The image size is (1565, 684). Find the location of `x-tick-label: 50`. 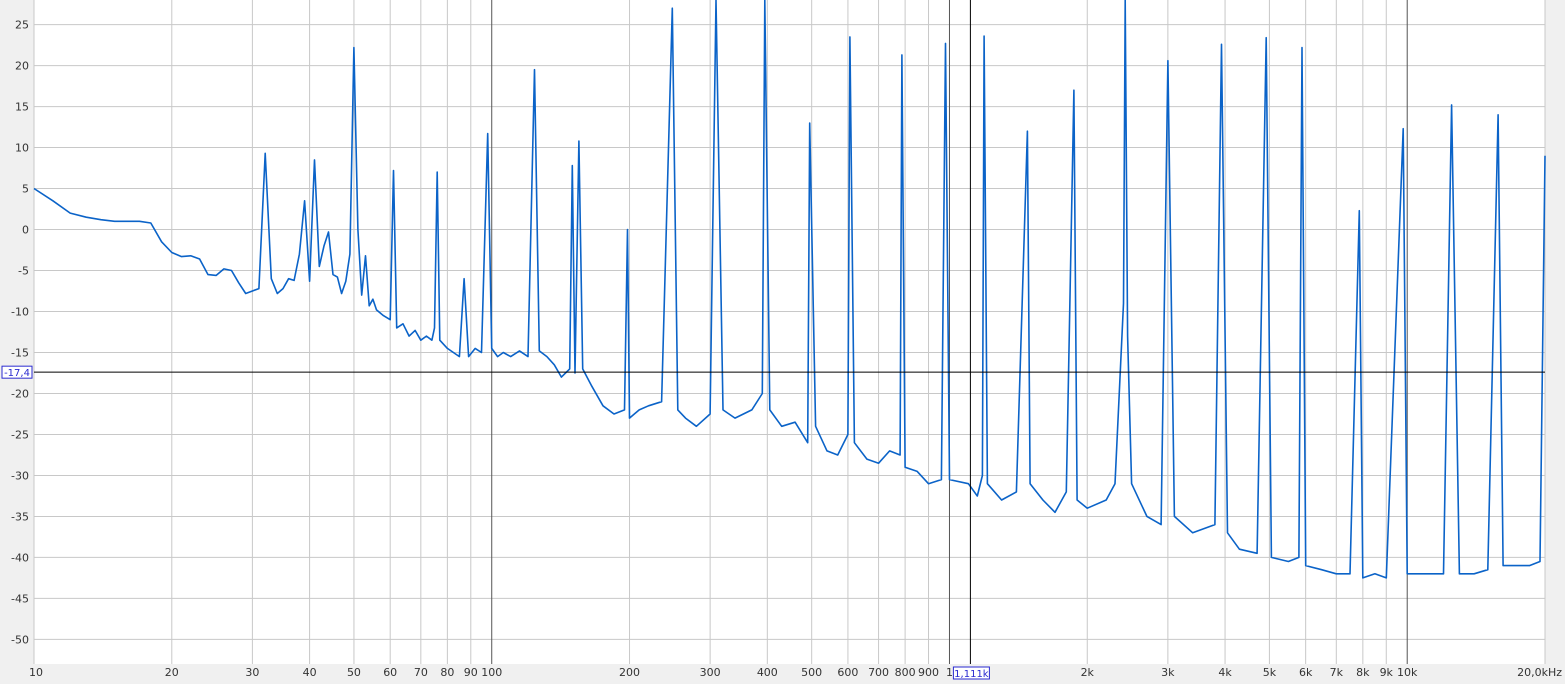

x-tick-label: 50 is located at coordinates (354, 672).